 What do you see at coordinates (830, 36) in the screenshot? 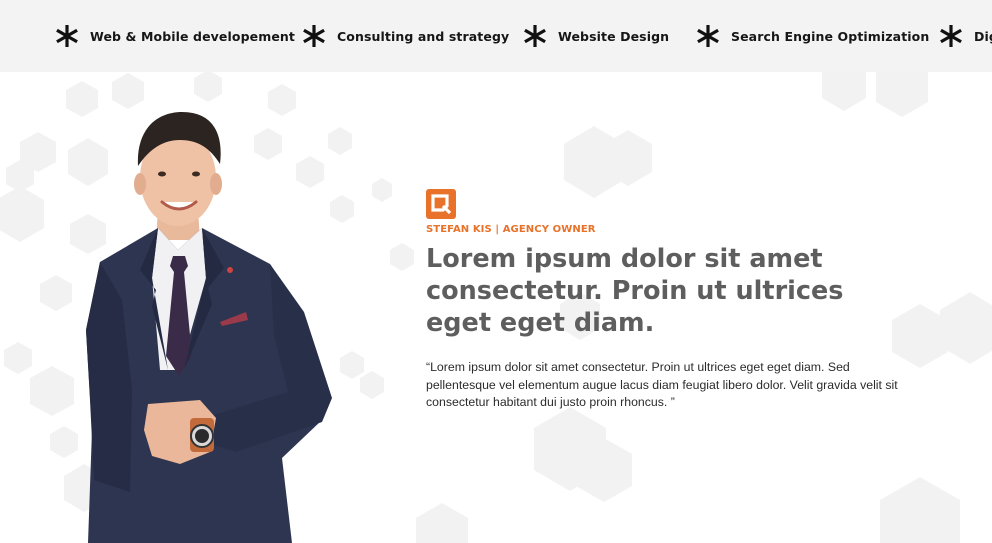
I see `service-label: Search Engine Optimization` at bounding box center [830, 36].